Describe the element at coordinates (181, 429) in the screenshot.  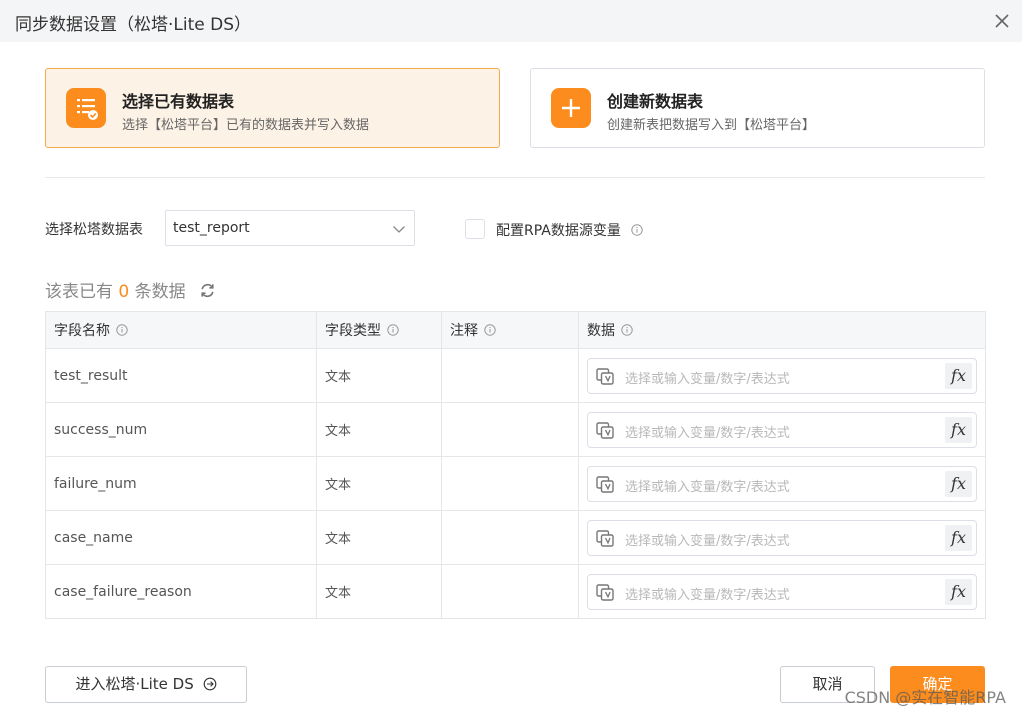
I see `field-name-cell: success_num` at that location.